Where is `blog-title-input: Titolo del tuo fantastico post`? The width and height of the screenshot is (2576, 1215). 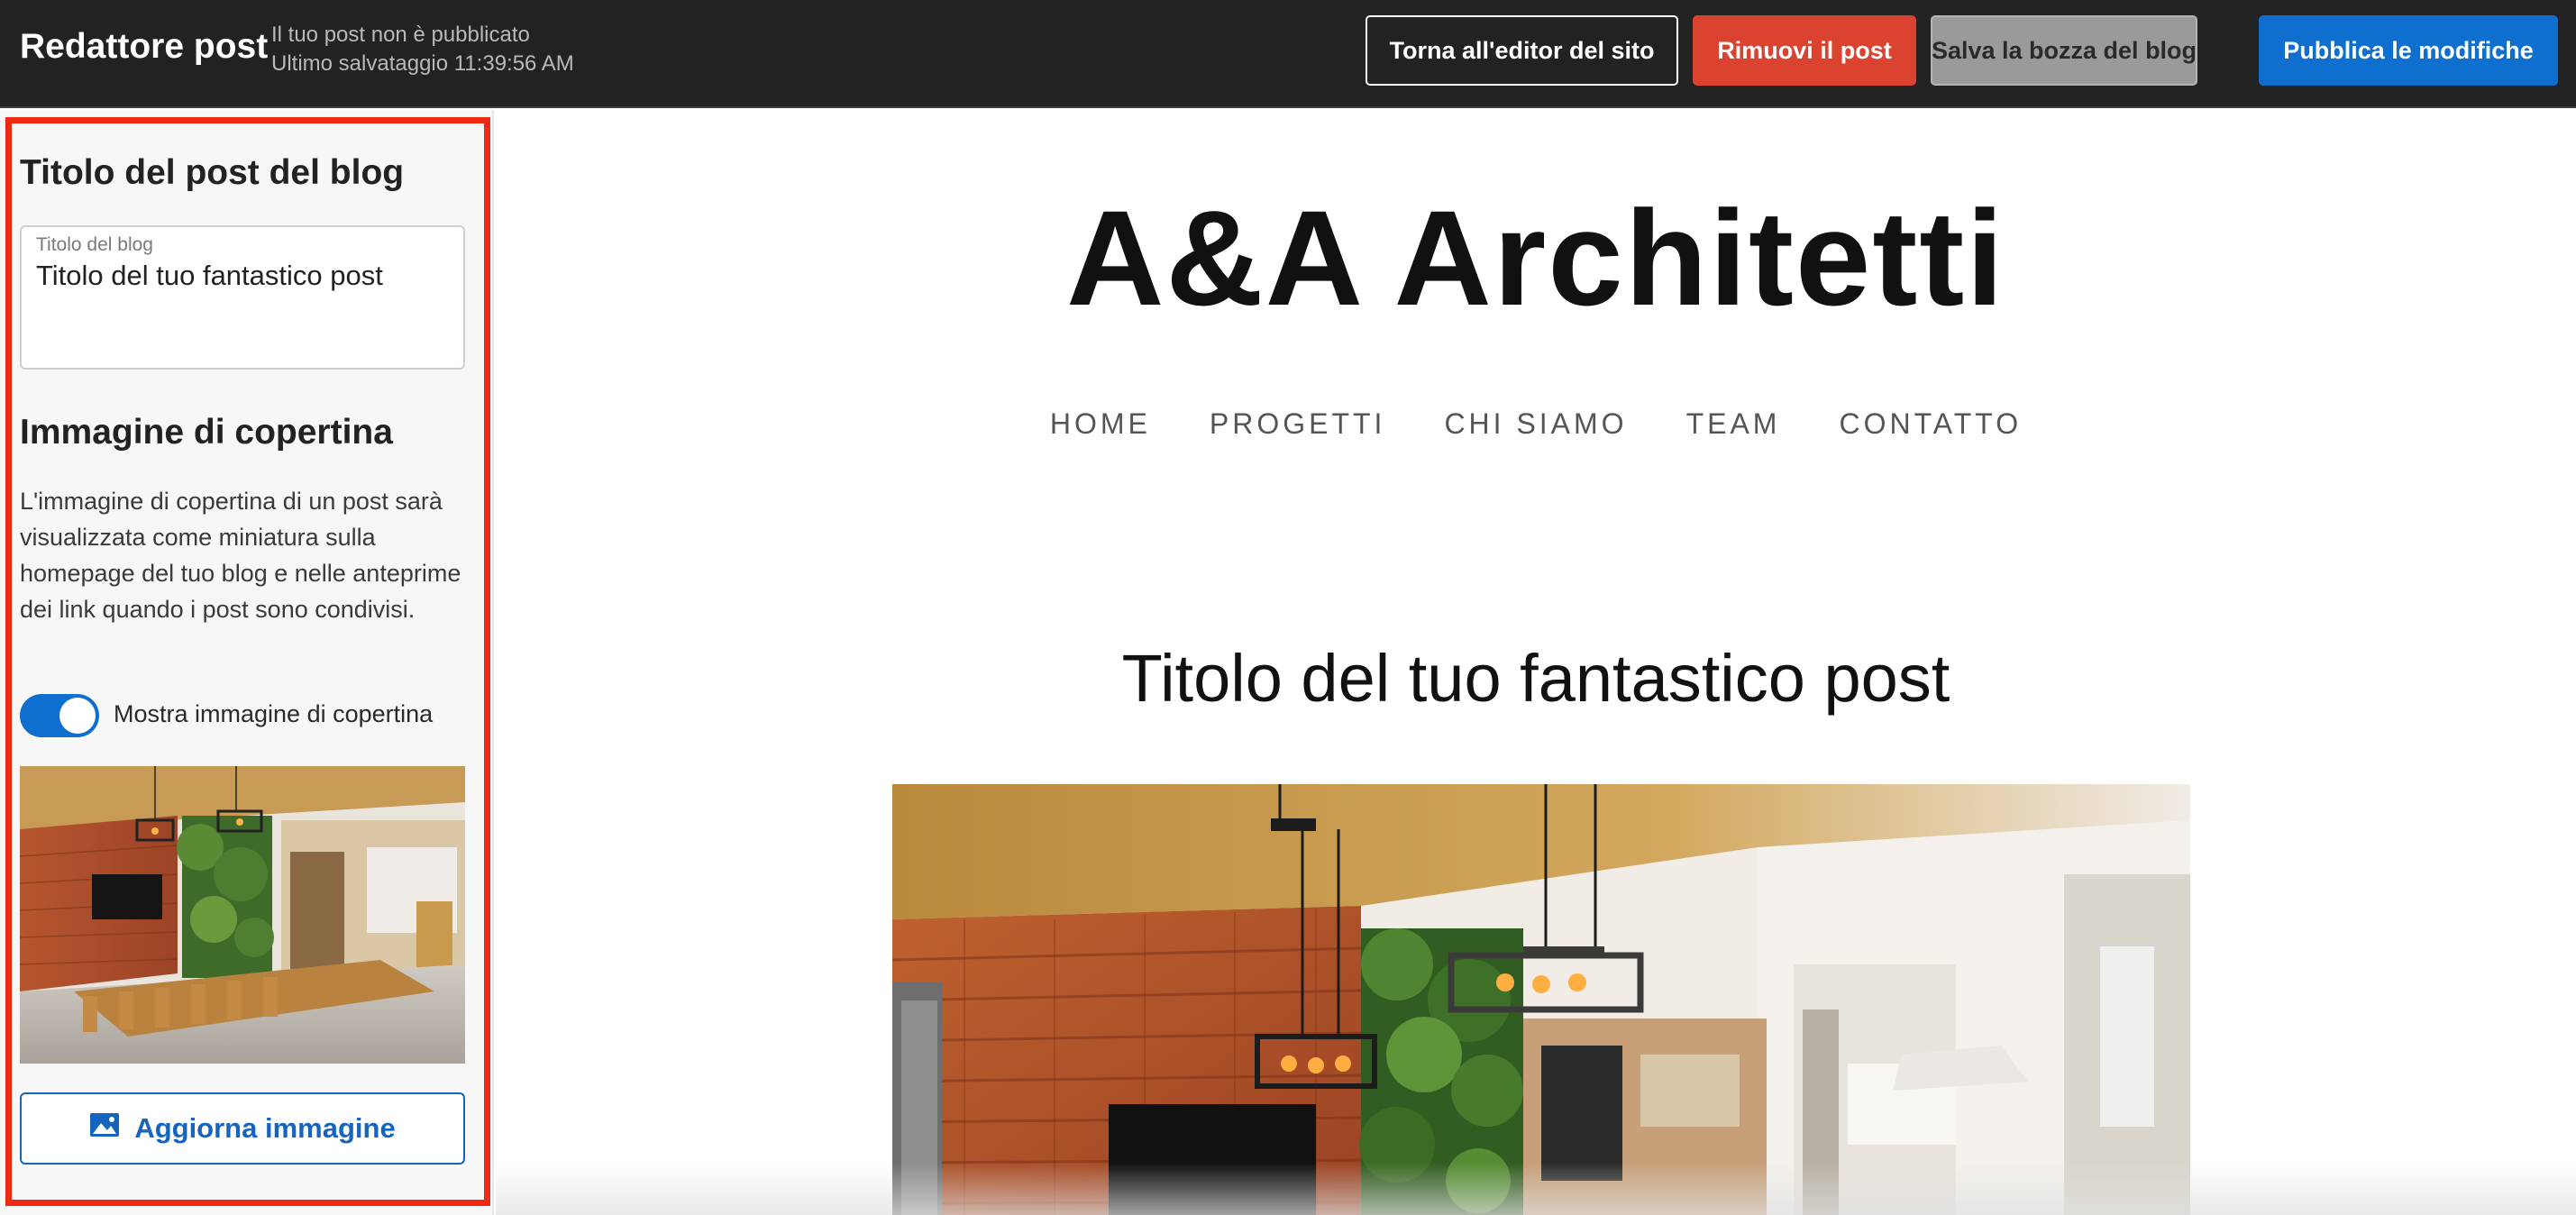
blog-title-input: Titolo del tuo fantastico post is located at coordinates (209, 276).